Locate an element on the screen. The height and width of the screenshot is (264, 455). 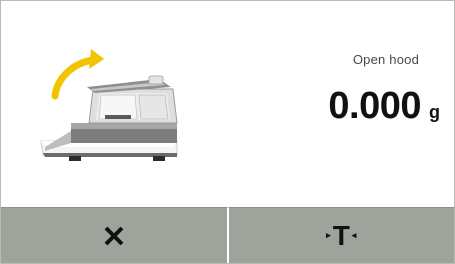
balance-open-hood-icon is located at coordinates (109, 105).